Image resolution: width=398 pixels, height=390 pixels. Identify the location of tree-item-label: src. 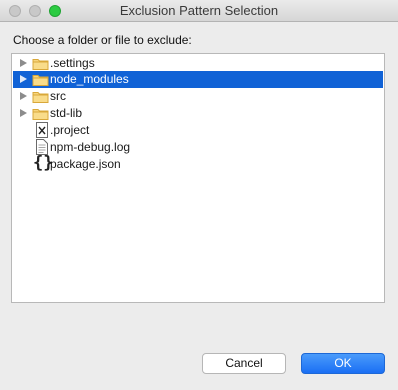
(58, 96).